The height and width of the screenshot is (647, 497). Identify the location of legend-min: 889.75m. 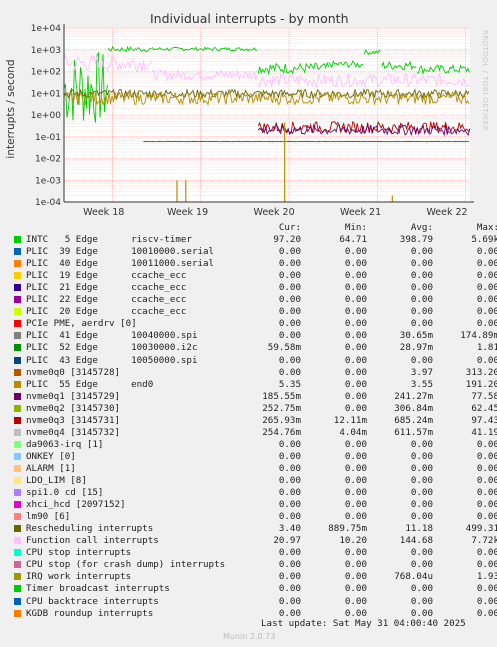
(347, 529).